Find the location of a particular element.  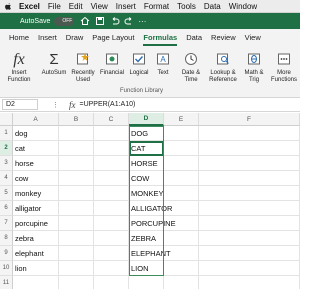

cell-c5 is located at coordinates (111, 193).